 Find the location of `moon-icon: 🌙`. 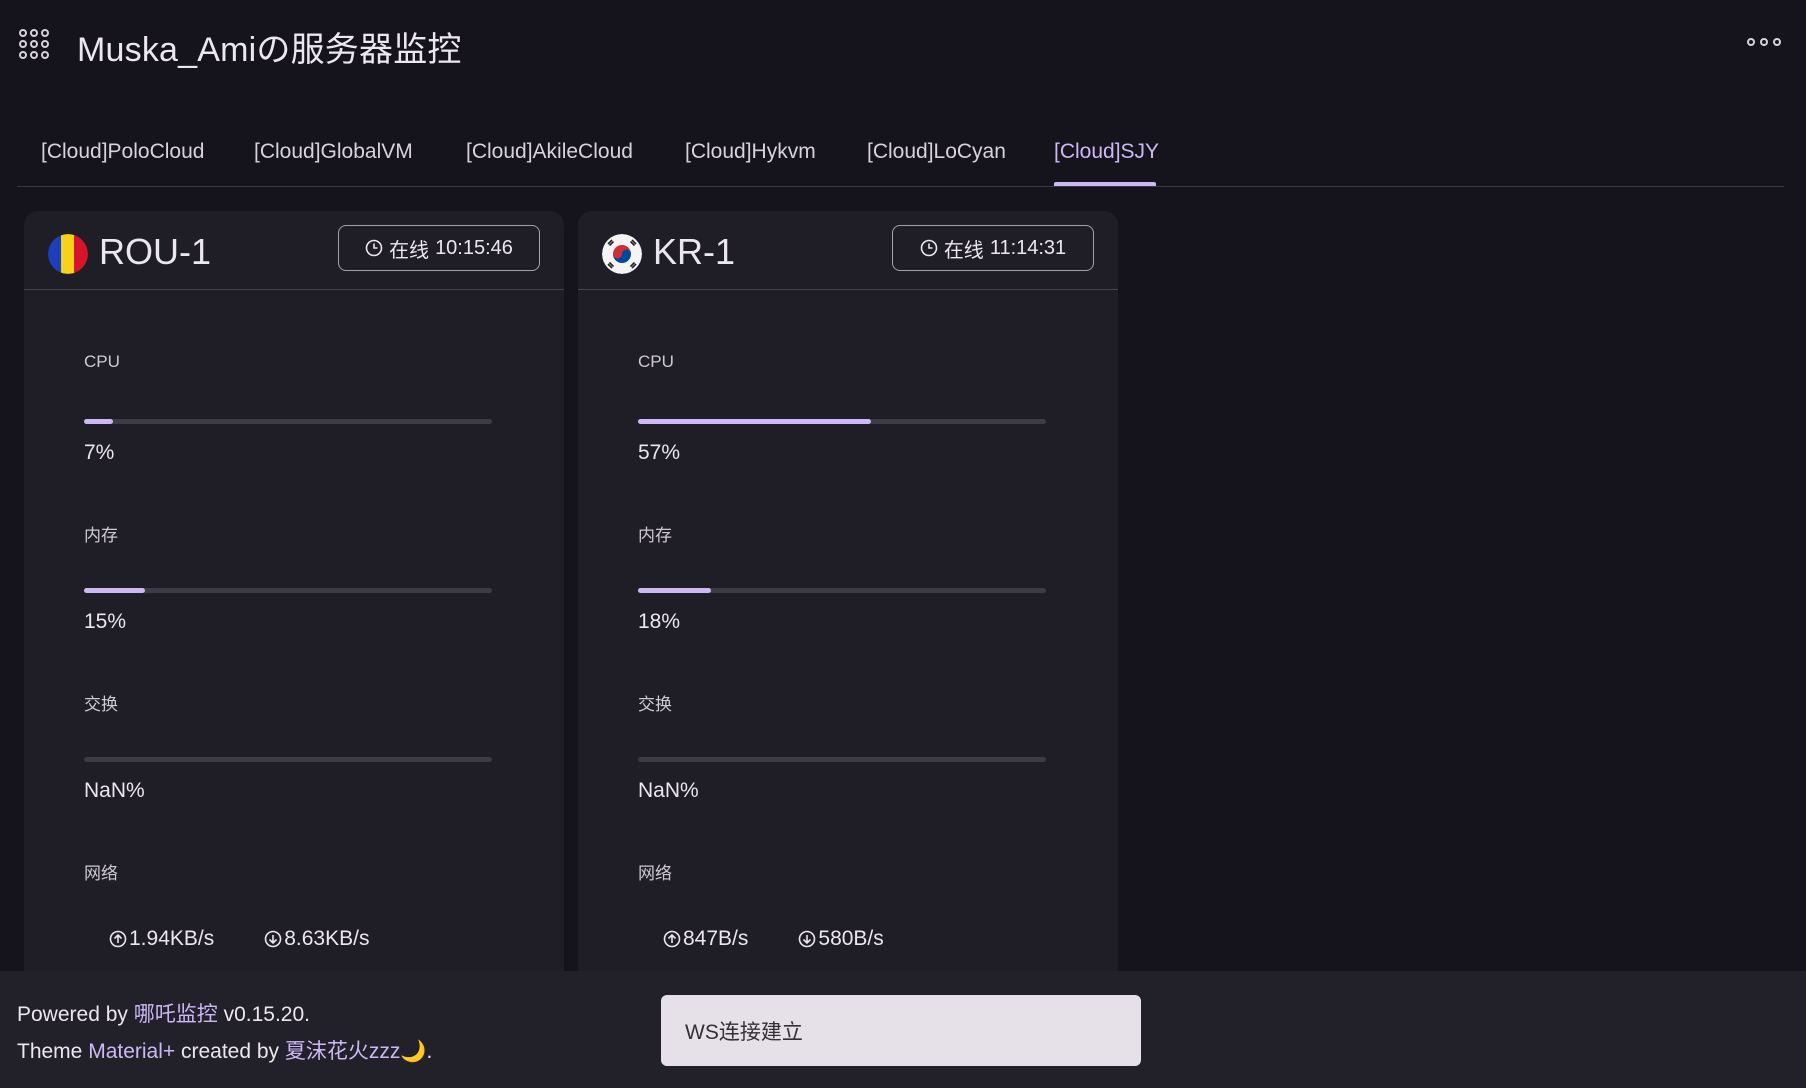

moon-icon: 🌙 is located at coordinates (413, 1051).